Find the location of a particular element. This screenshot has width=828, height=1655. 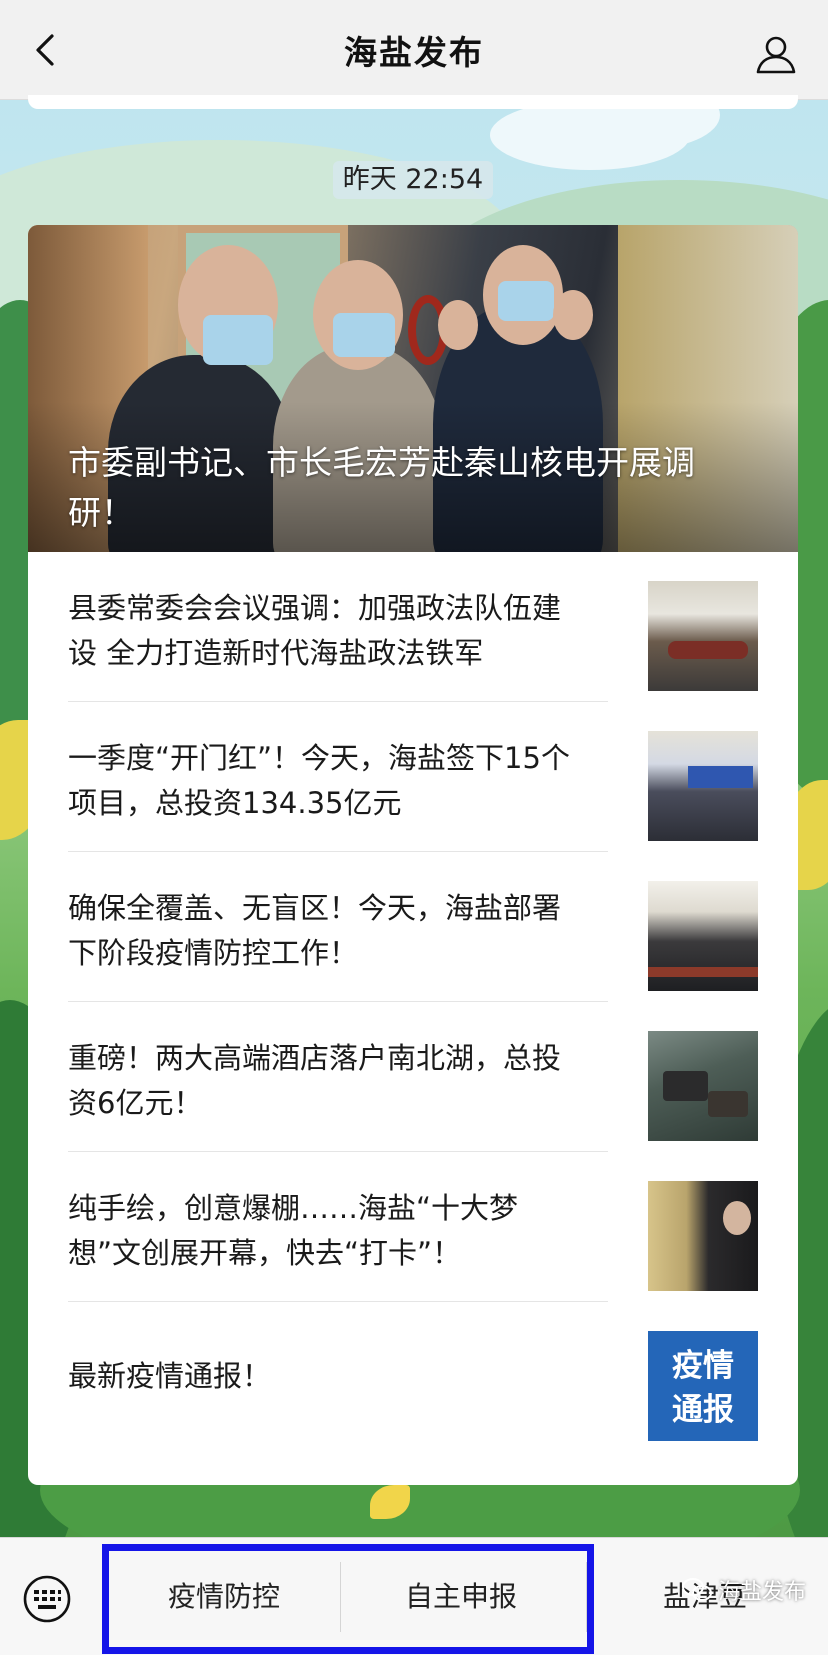

person-icon is located at coordinates (776, 55).